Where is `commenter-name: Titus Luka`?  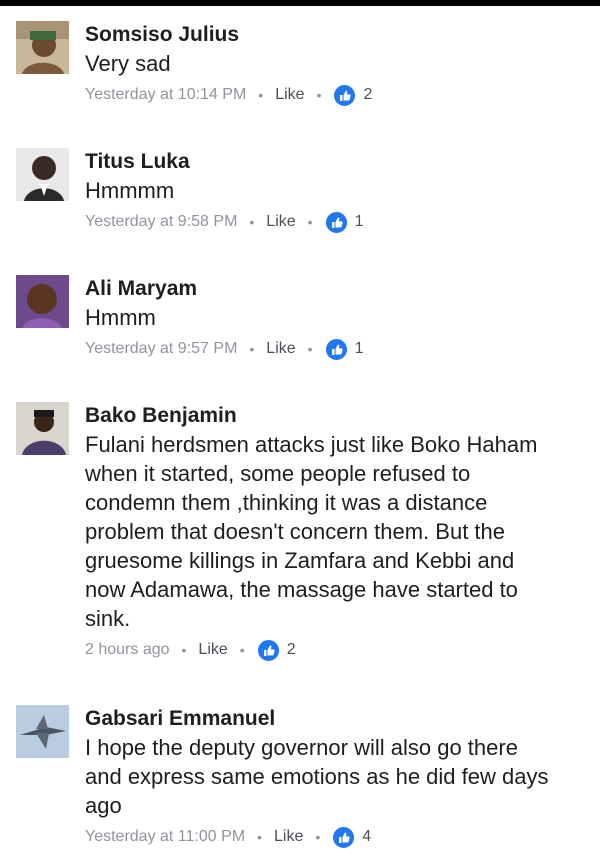 commenter-name: Titus Luka is located at coordinates (335, 162).